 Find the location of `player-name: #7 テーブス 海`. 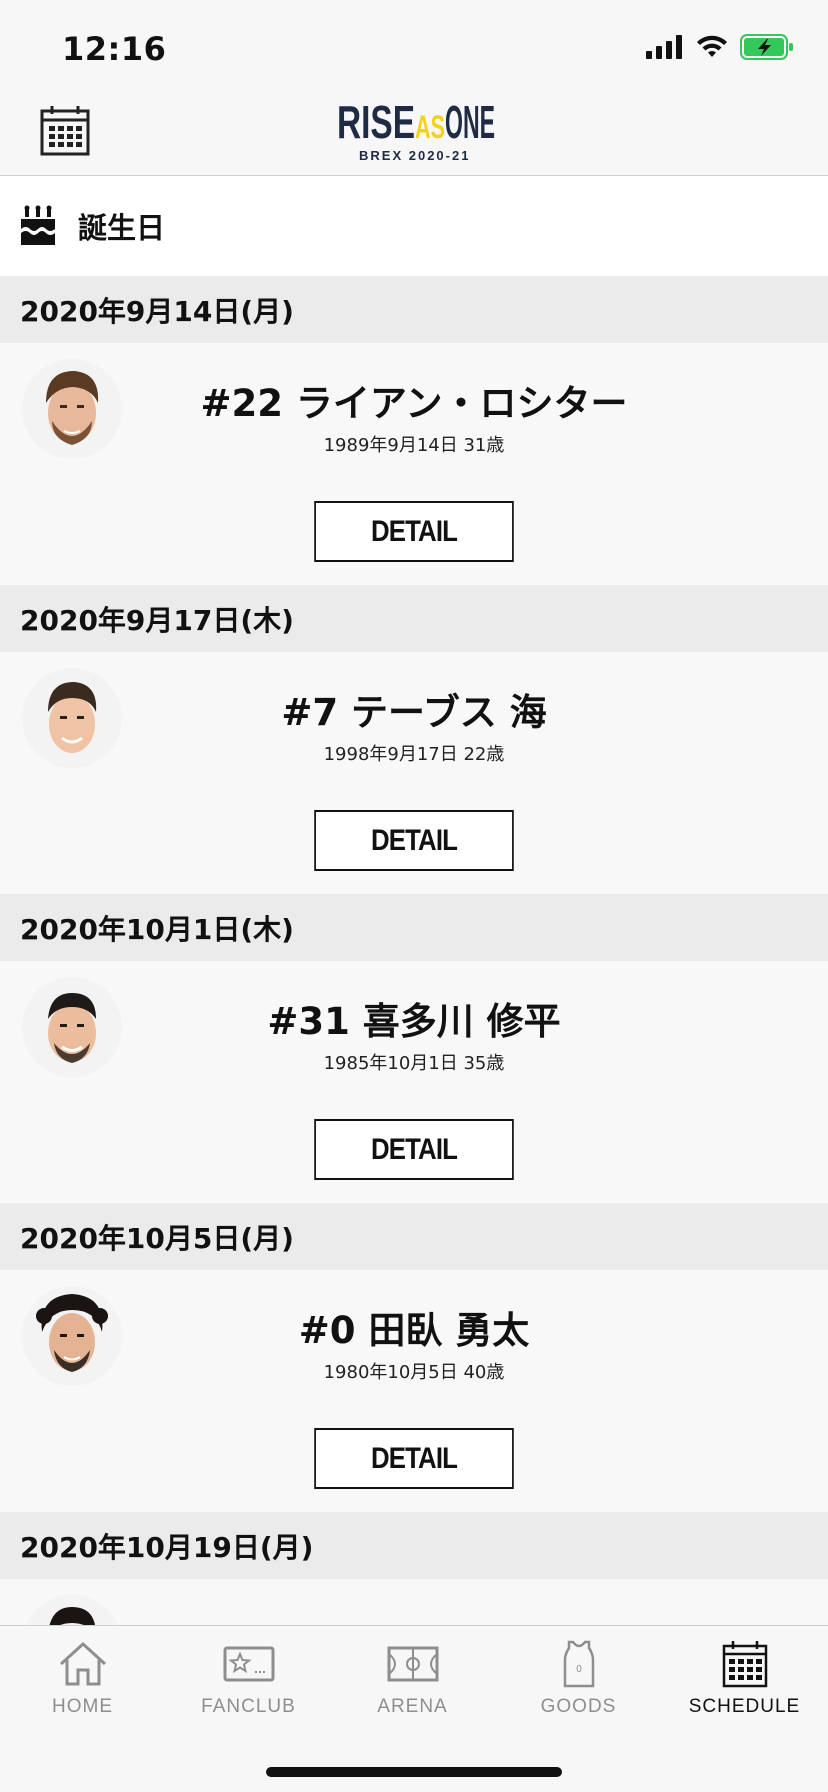

player-name: #7 テーブス 海 is located at coordinates (414, 712).